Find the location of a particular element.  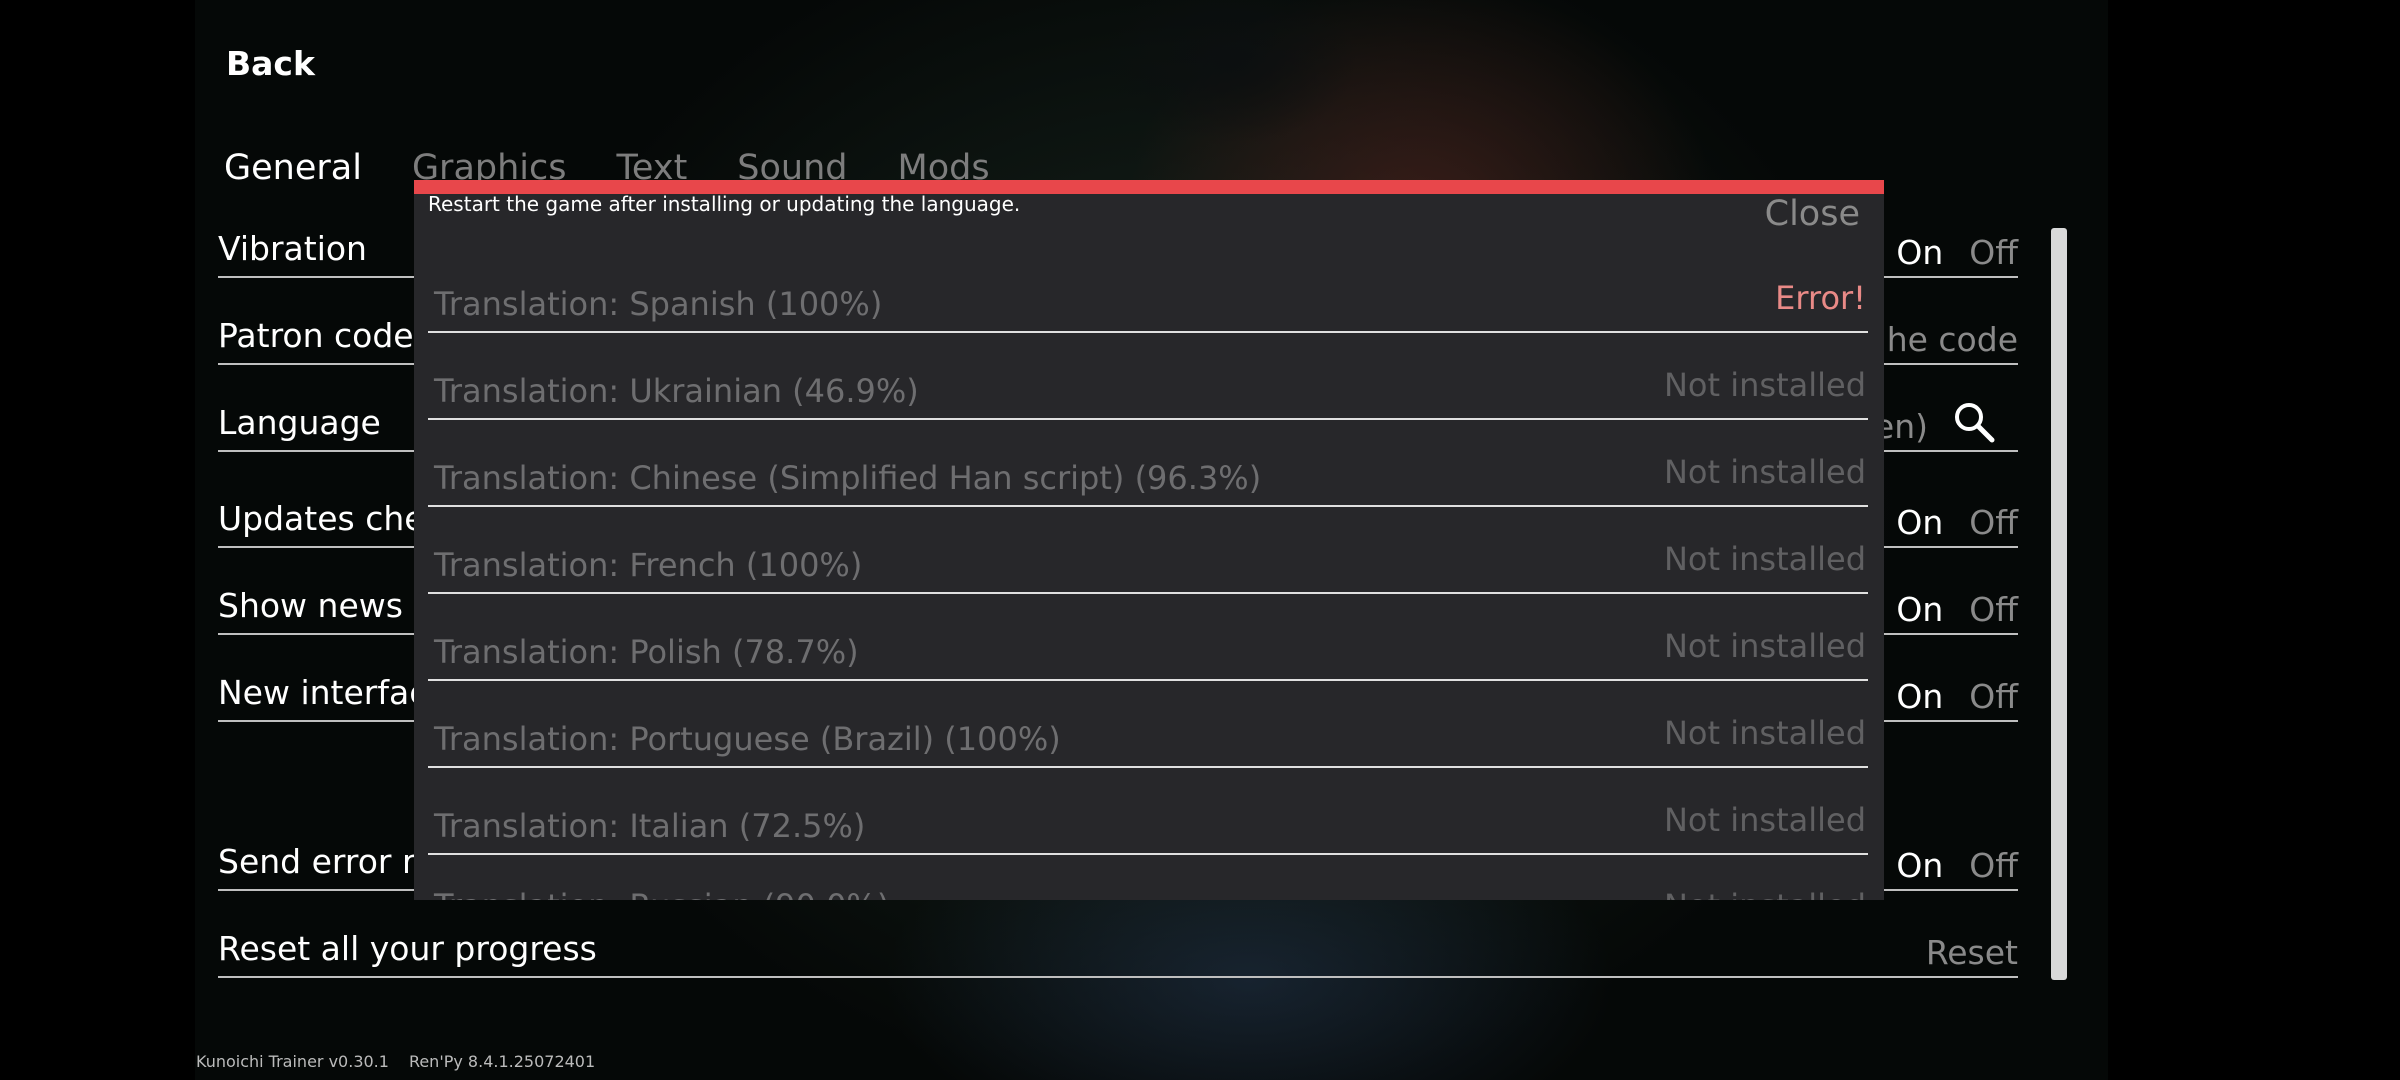

reset-label: Reset all your progress is located at coordinates (407, 948).